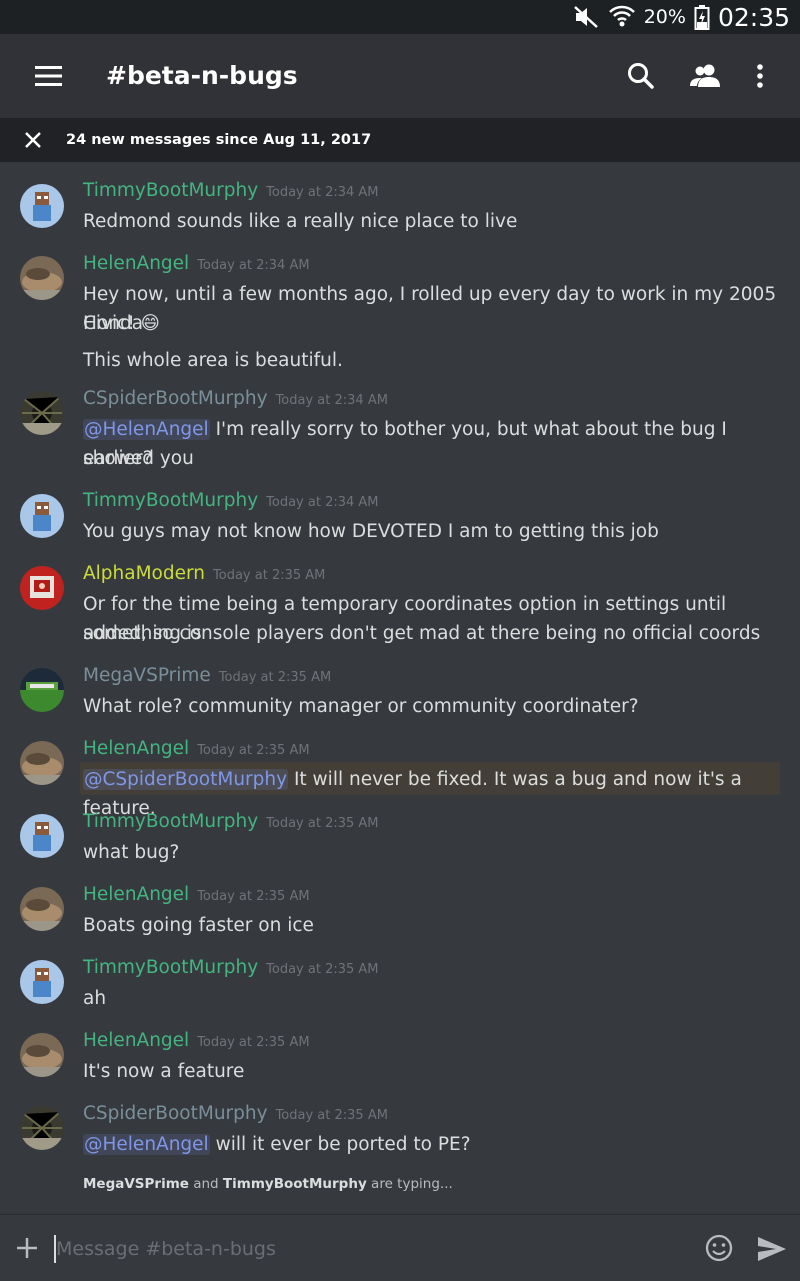 This screenshot has height=1281, width=800. I want to click on send-icon, so click(772, 1249).